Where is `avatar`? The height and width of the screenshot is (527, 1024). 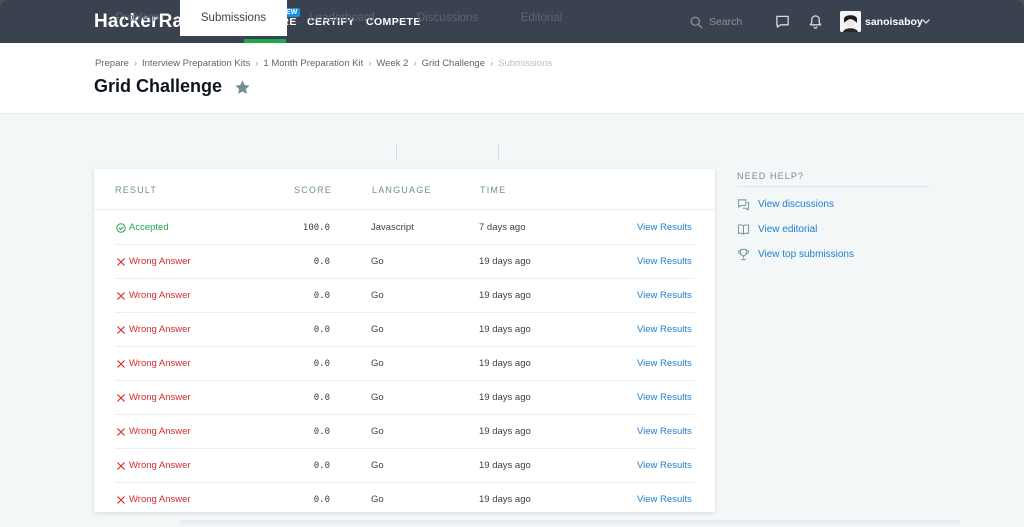 avatar is located at coordinates (850, 21).